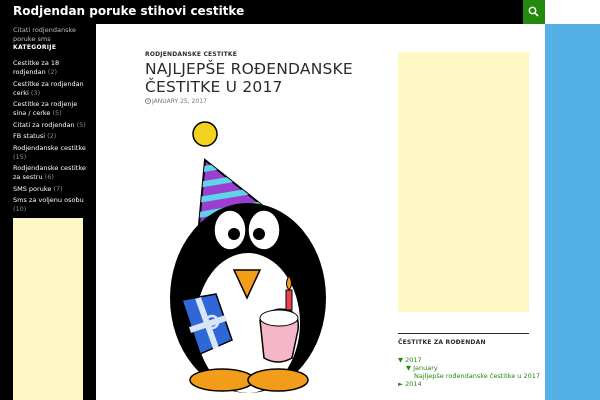 This screenshot has width=600, height=400. Describe the element at coordinates (48, 88) in the screenshot. I see `category-link: Cestitke za rodjendan cerki` at that location.